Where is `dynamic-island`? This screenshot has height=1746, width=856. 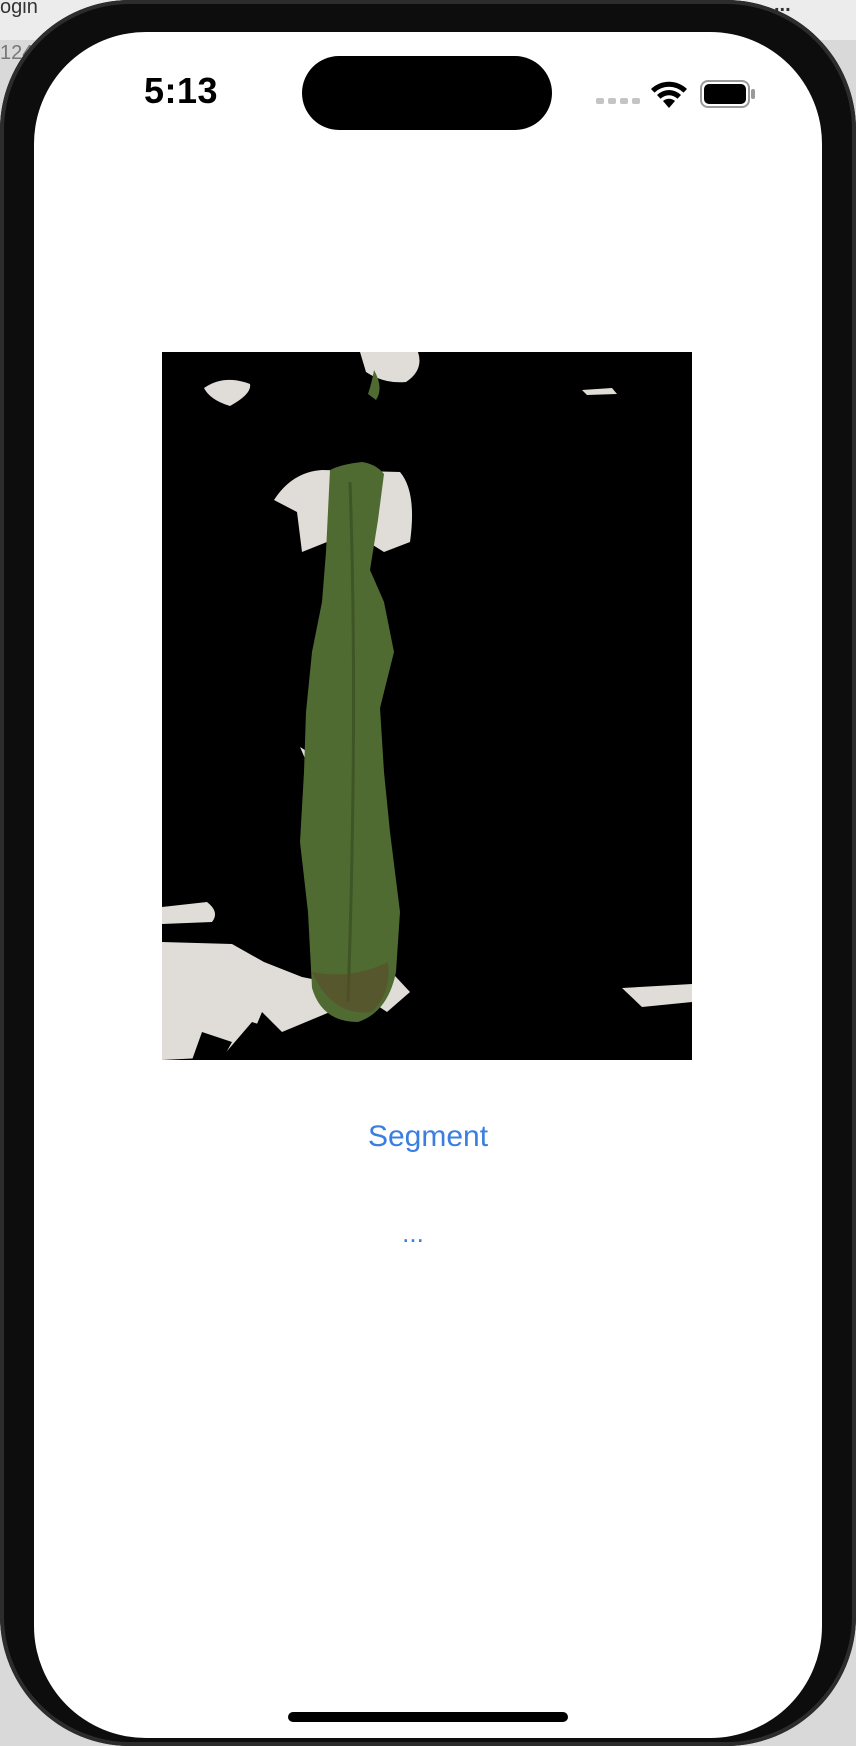
dynamic-island is located at coordinates (427, 93).